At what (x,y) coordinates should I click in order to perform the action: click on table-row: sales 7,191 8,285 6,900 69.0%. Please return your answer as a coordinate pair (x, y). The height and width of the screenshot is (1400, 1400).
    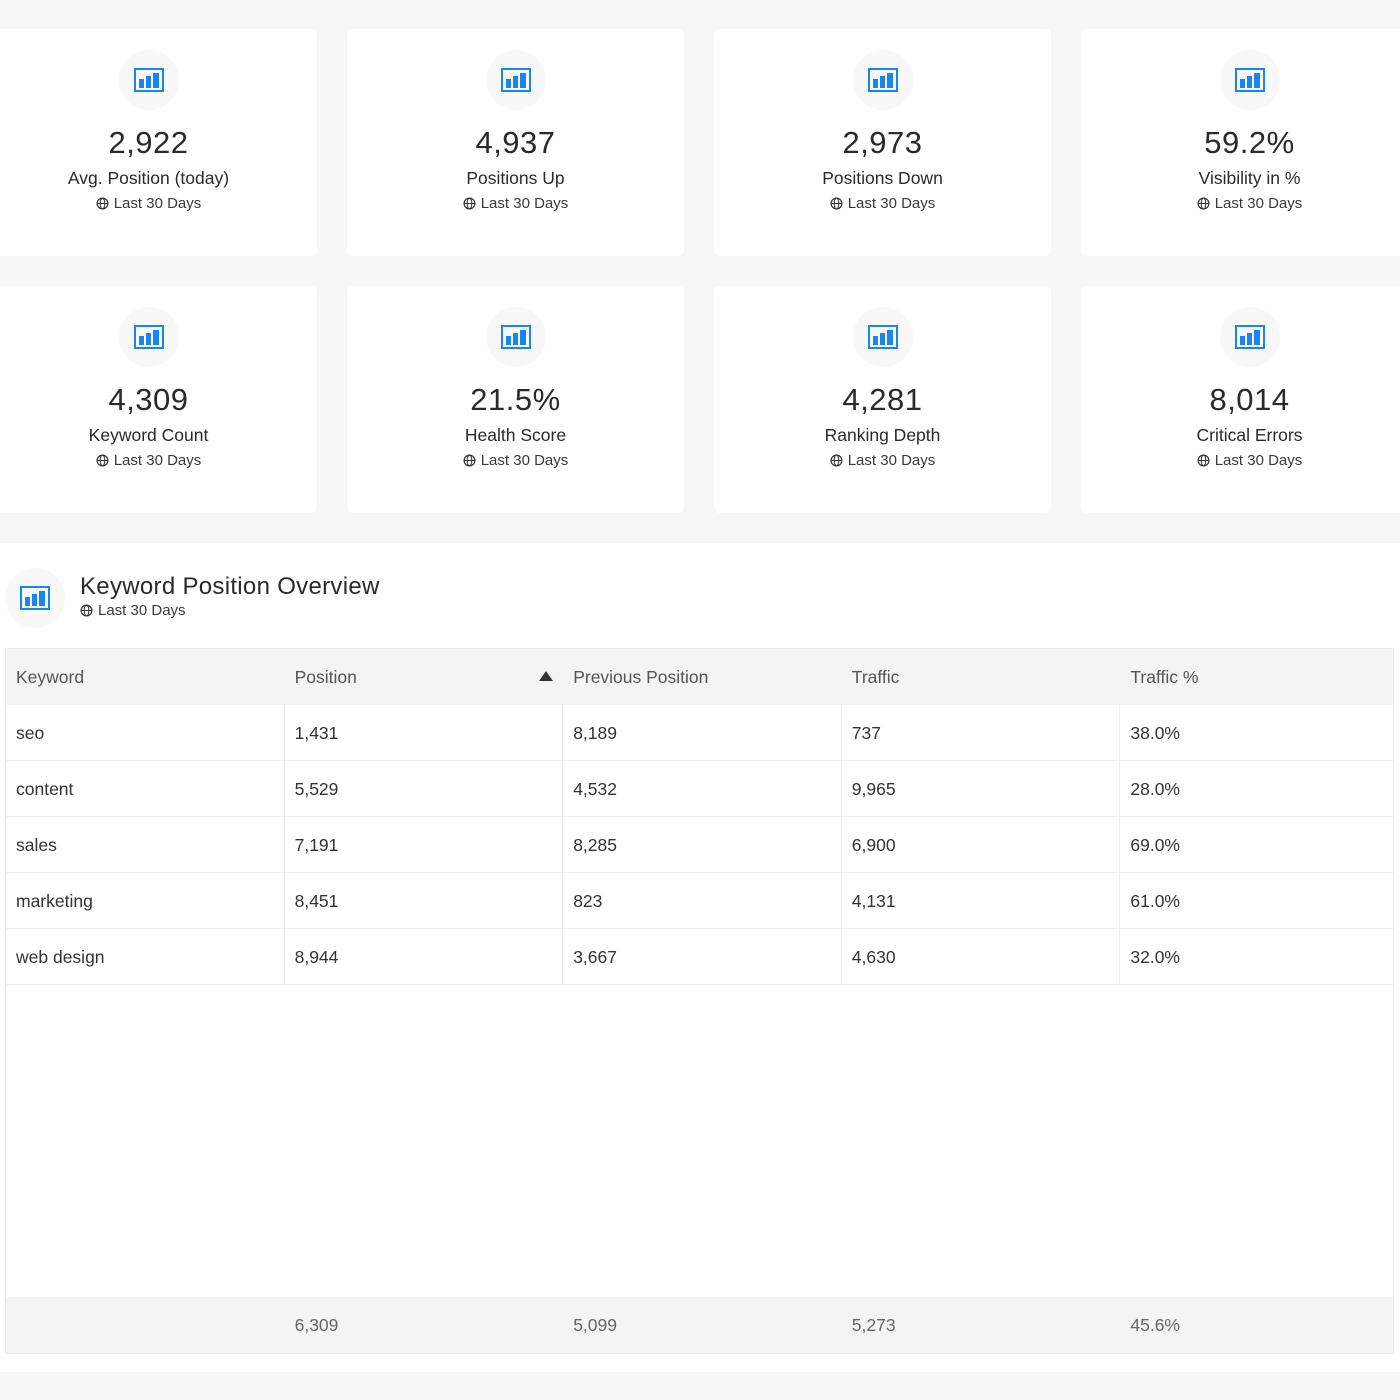
    Looking at the image, I should click on (699, 845).